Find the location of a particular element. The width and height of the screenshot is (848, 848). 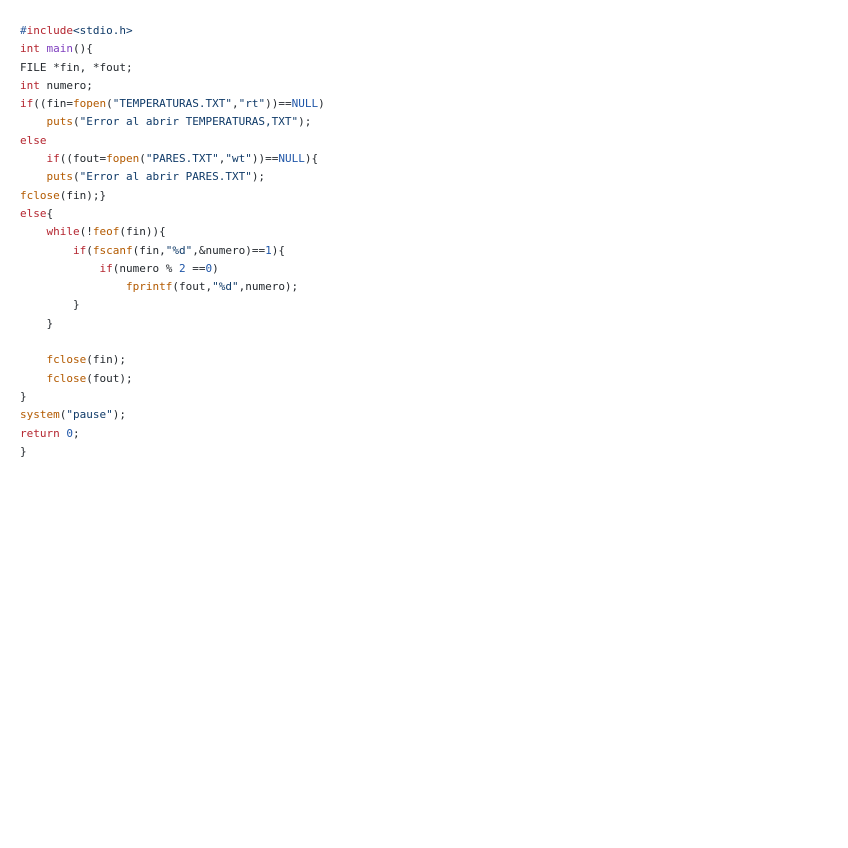

code-token-pp: # is located at coordinates (23, 30).